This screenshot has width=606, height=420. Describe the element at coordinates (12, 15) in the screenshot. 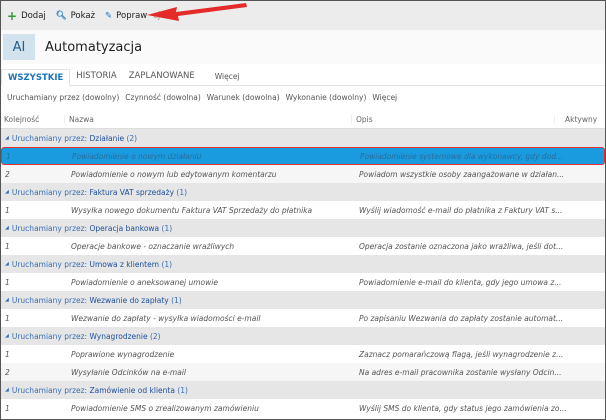

I see `plus-icon: +` at that location.